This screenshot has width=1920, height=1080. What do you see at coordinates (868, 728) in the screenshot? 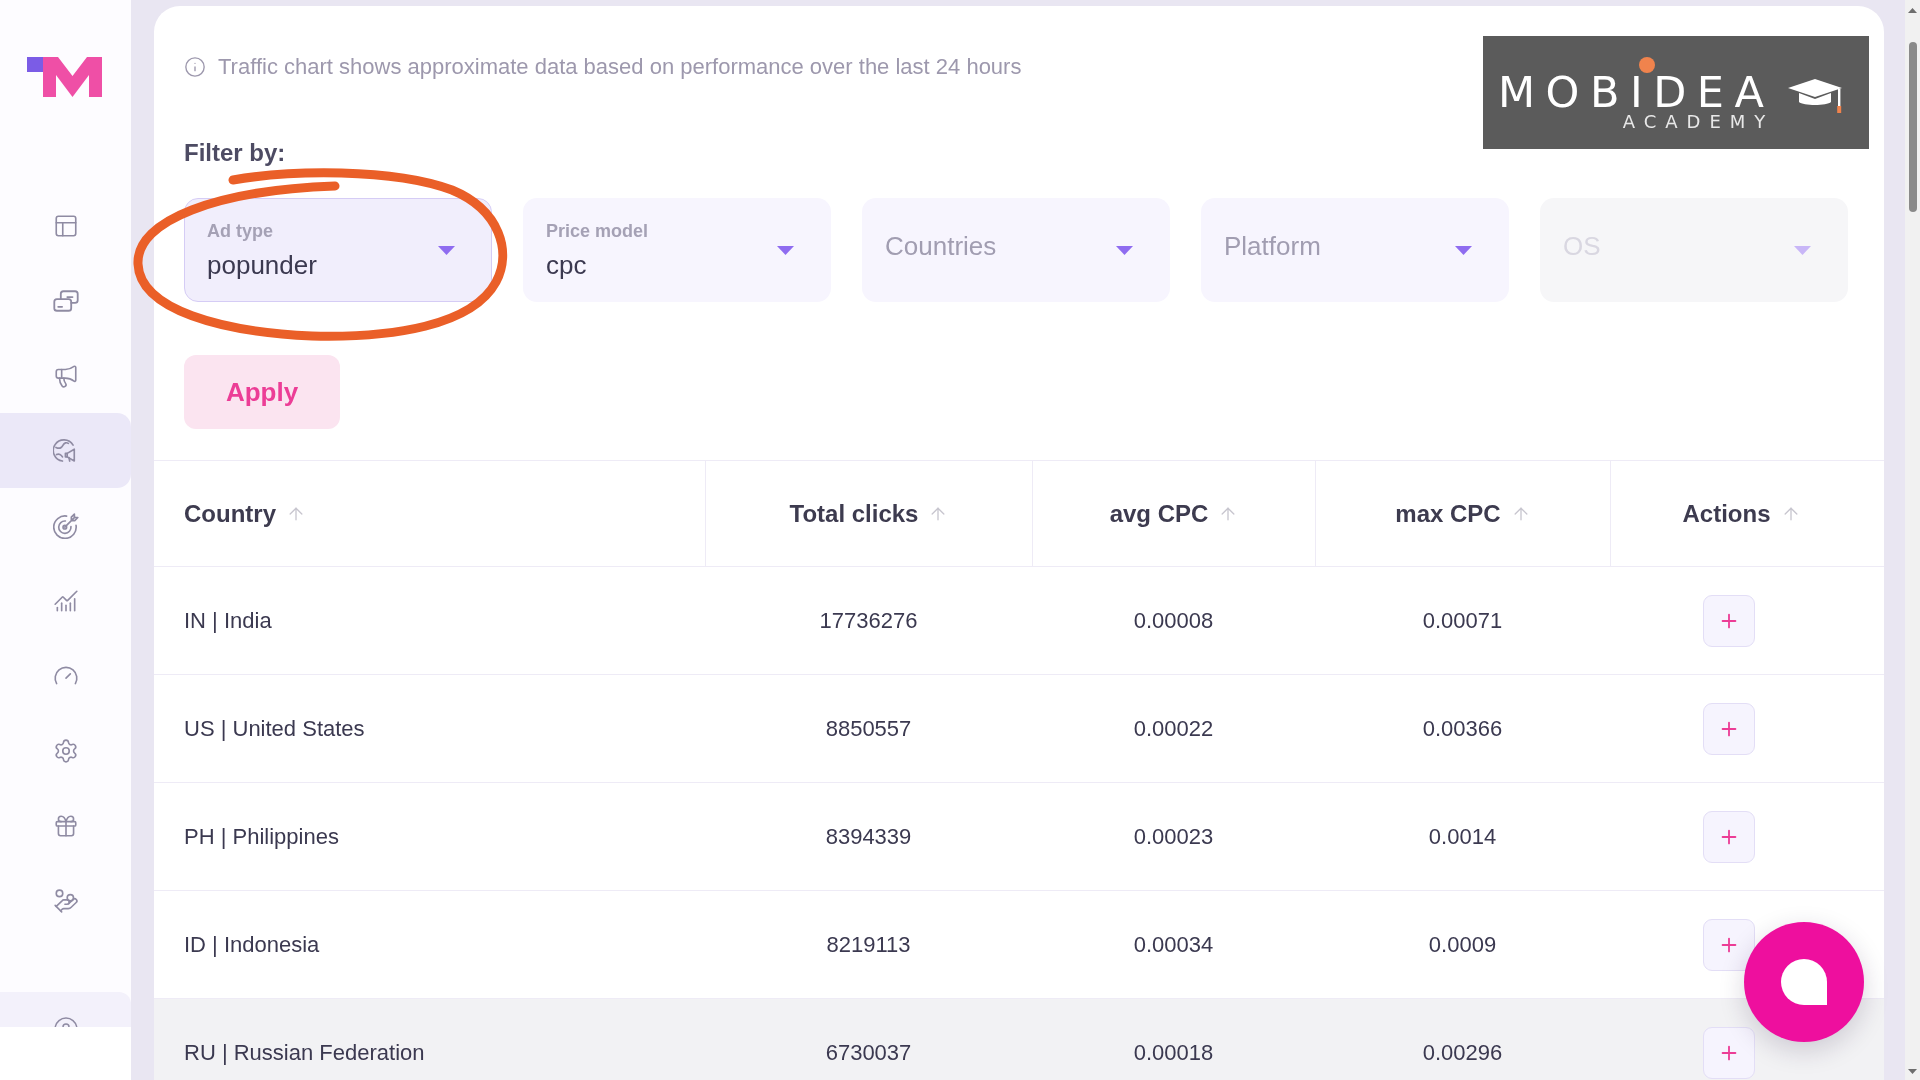
I see `table-cell: 8850557` at bounding box center [868, 728].